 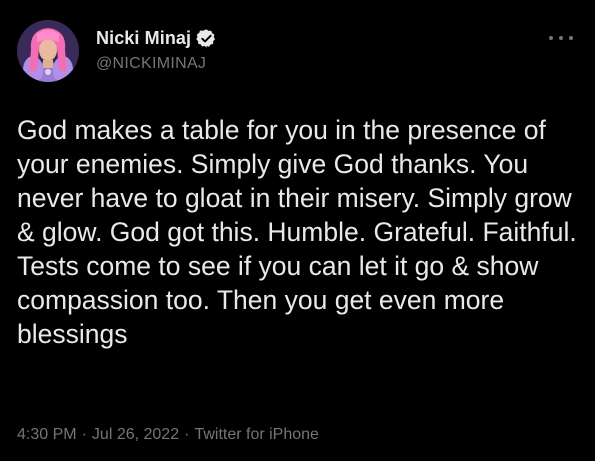 I want to click on author-display-name: Nicki Minaj, so click(x=143, y=38).